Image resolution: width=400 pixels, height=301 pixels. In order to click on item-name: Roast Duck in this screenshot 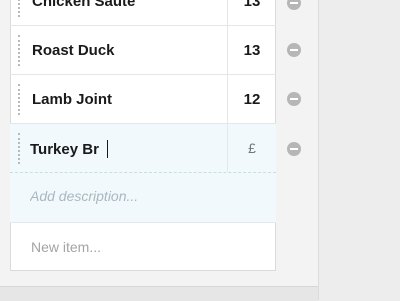, I will do `click(73, 50)`.